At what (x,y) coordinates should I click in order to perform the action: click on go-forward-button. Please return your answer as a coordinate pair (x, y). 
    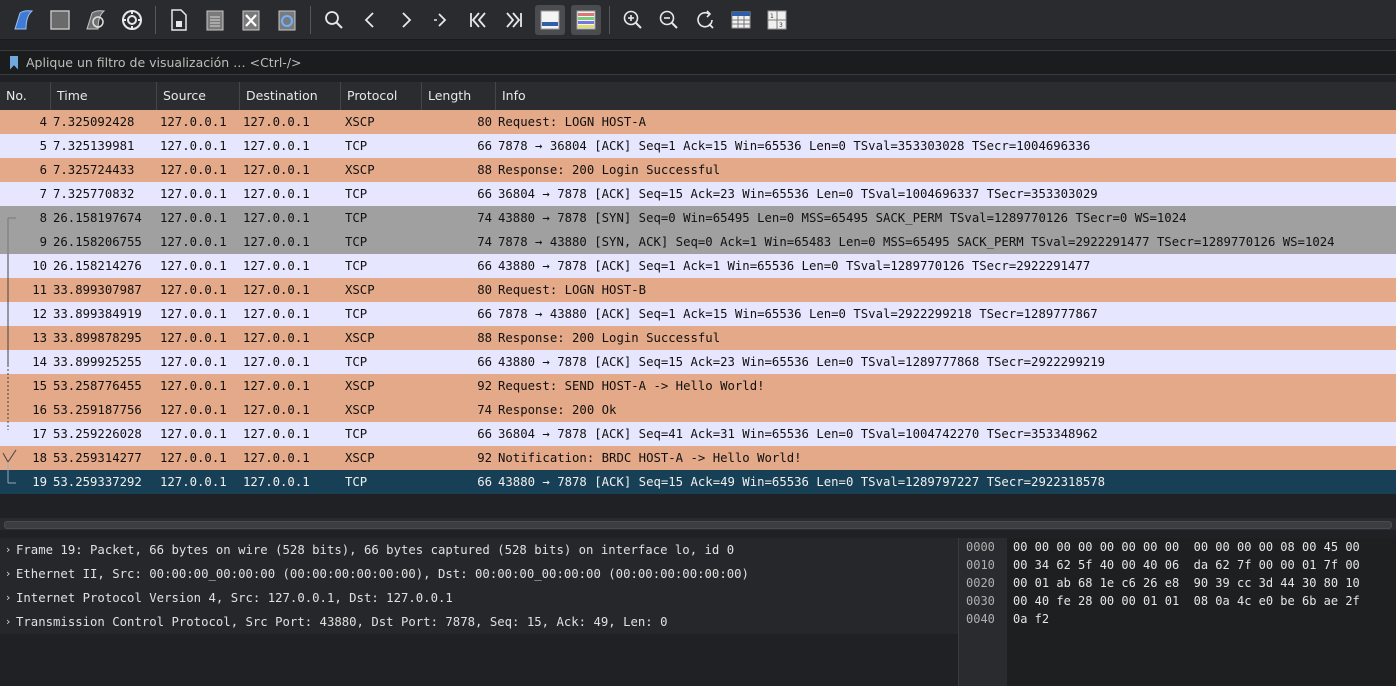
    Looking at the image, I should click on (406, 20).